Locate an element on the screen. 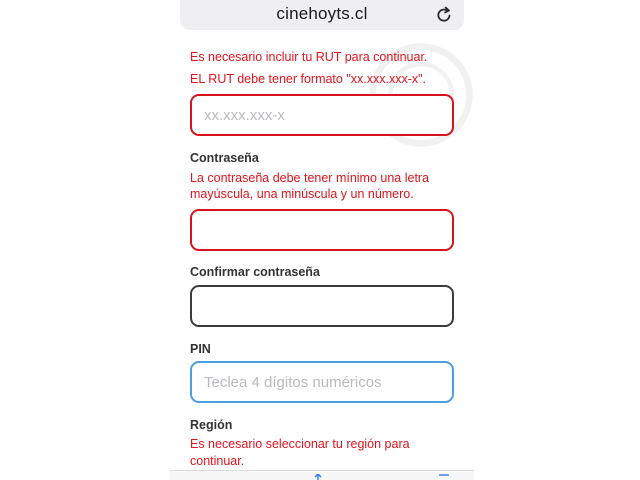  confirm-password-label: Confirmar contraseña is located at coordinates (255, 272).